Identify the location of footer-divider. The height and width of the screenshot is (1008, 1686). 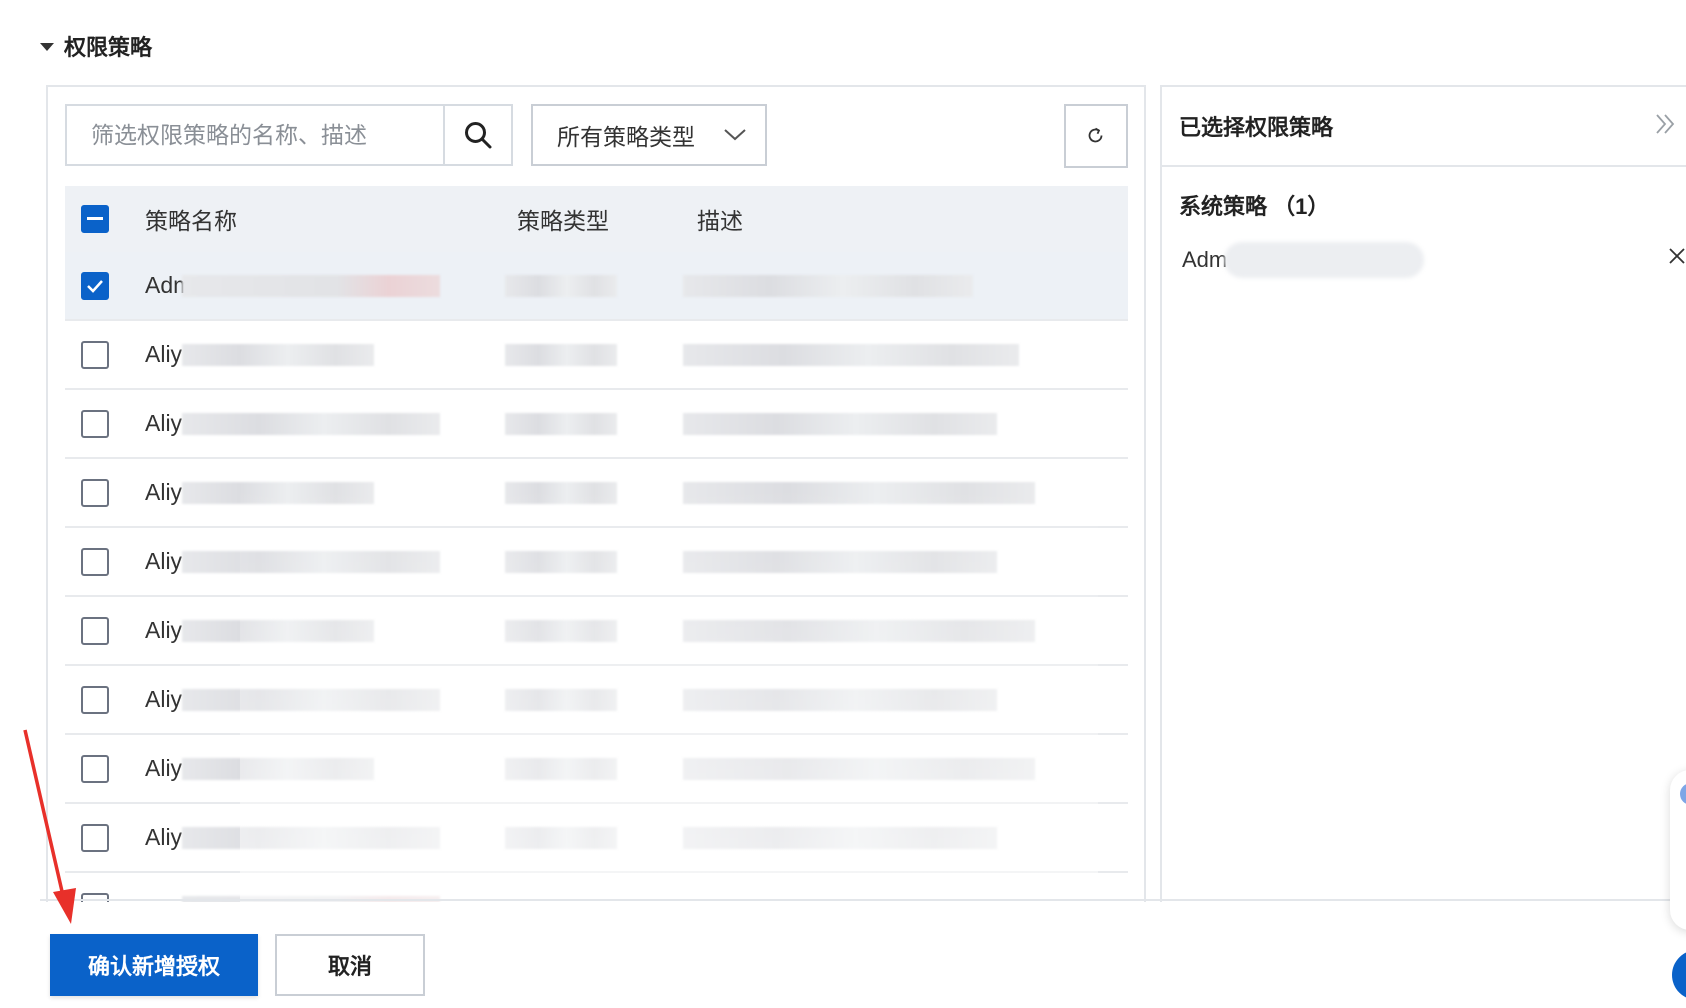
(863, 900).